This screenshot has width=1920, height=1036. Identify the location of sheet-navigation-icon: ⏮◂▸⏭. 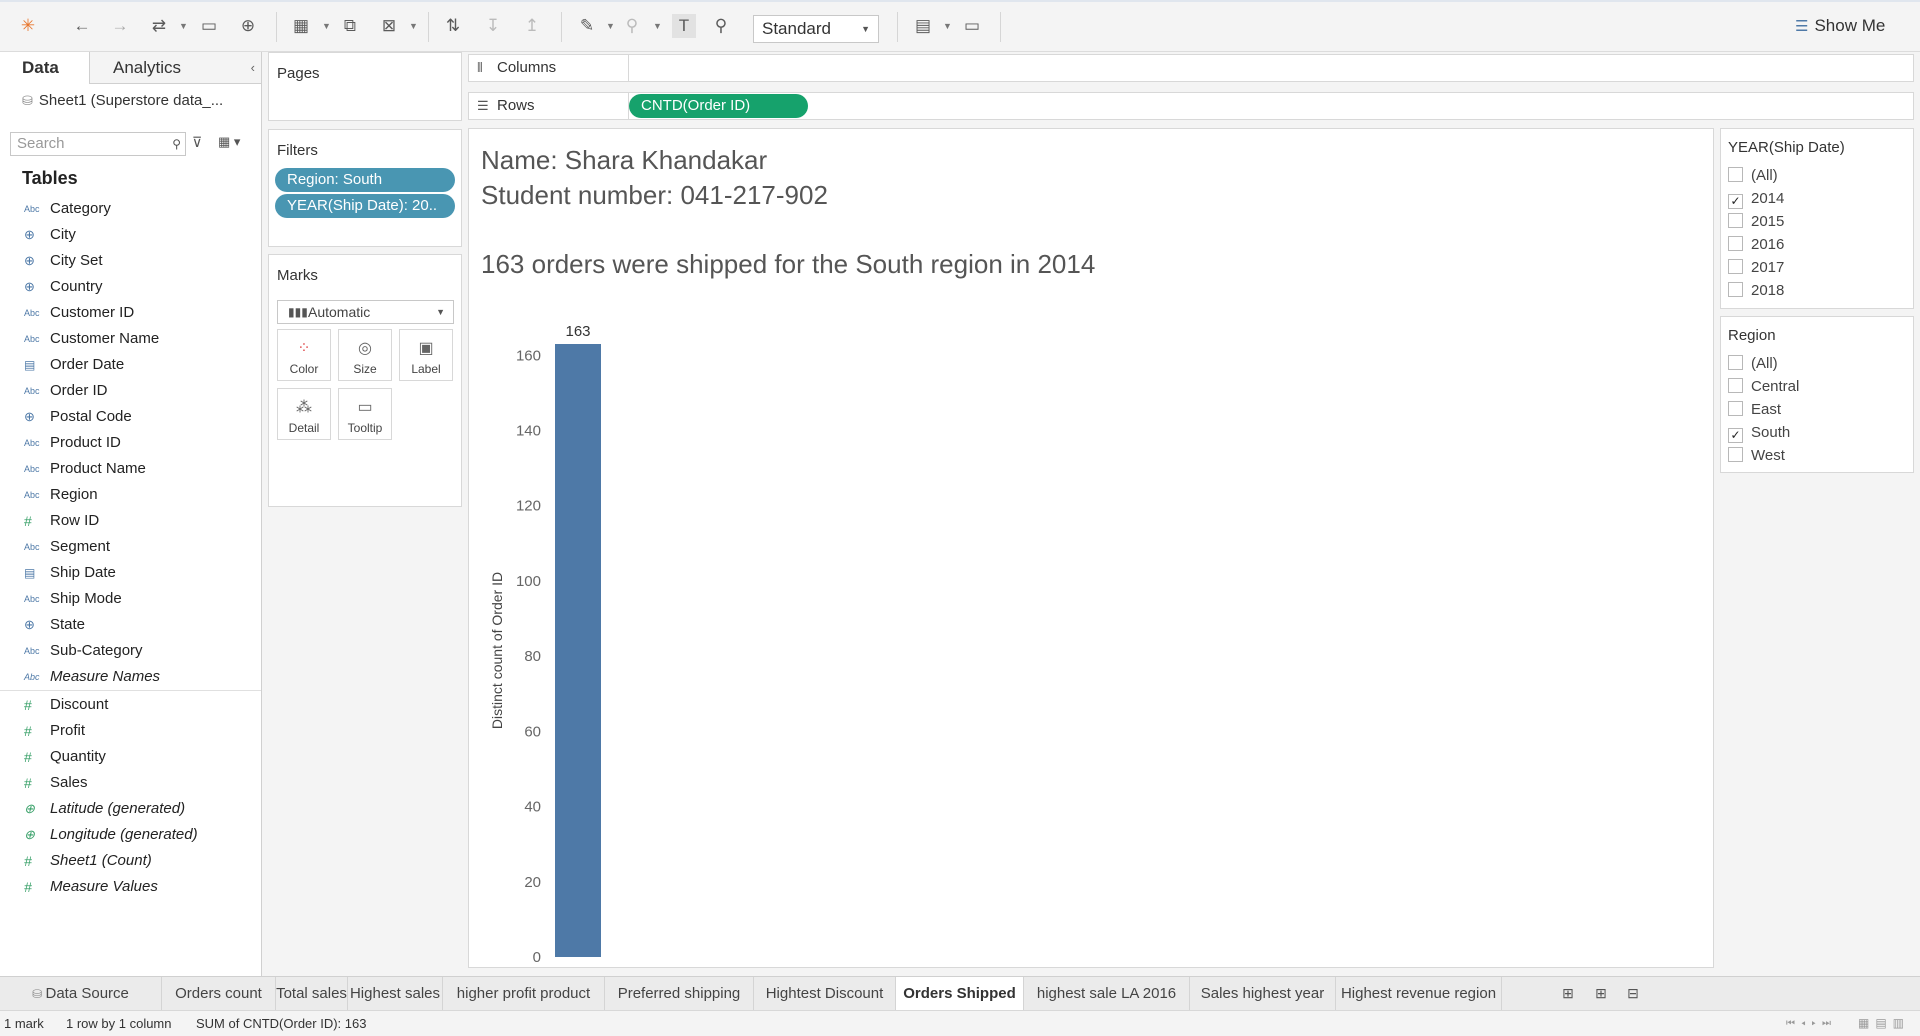
(1811, 1023).